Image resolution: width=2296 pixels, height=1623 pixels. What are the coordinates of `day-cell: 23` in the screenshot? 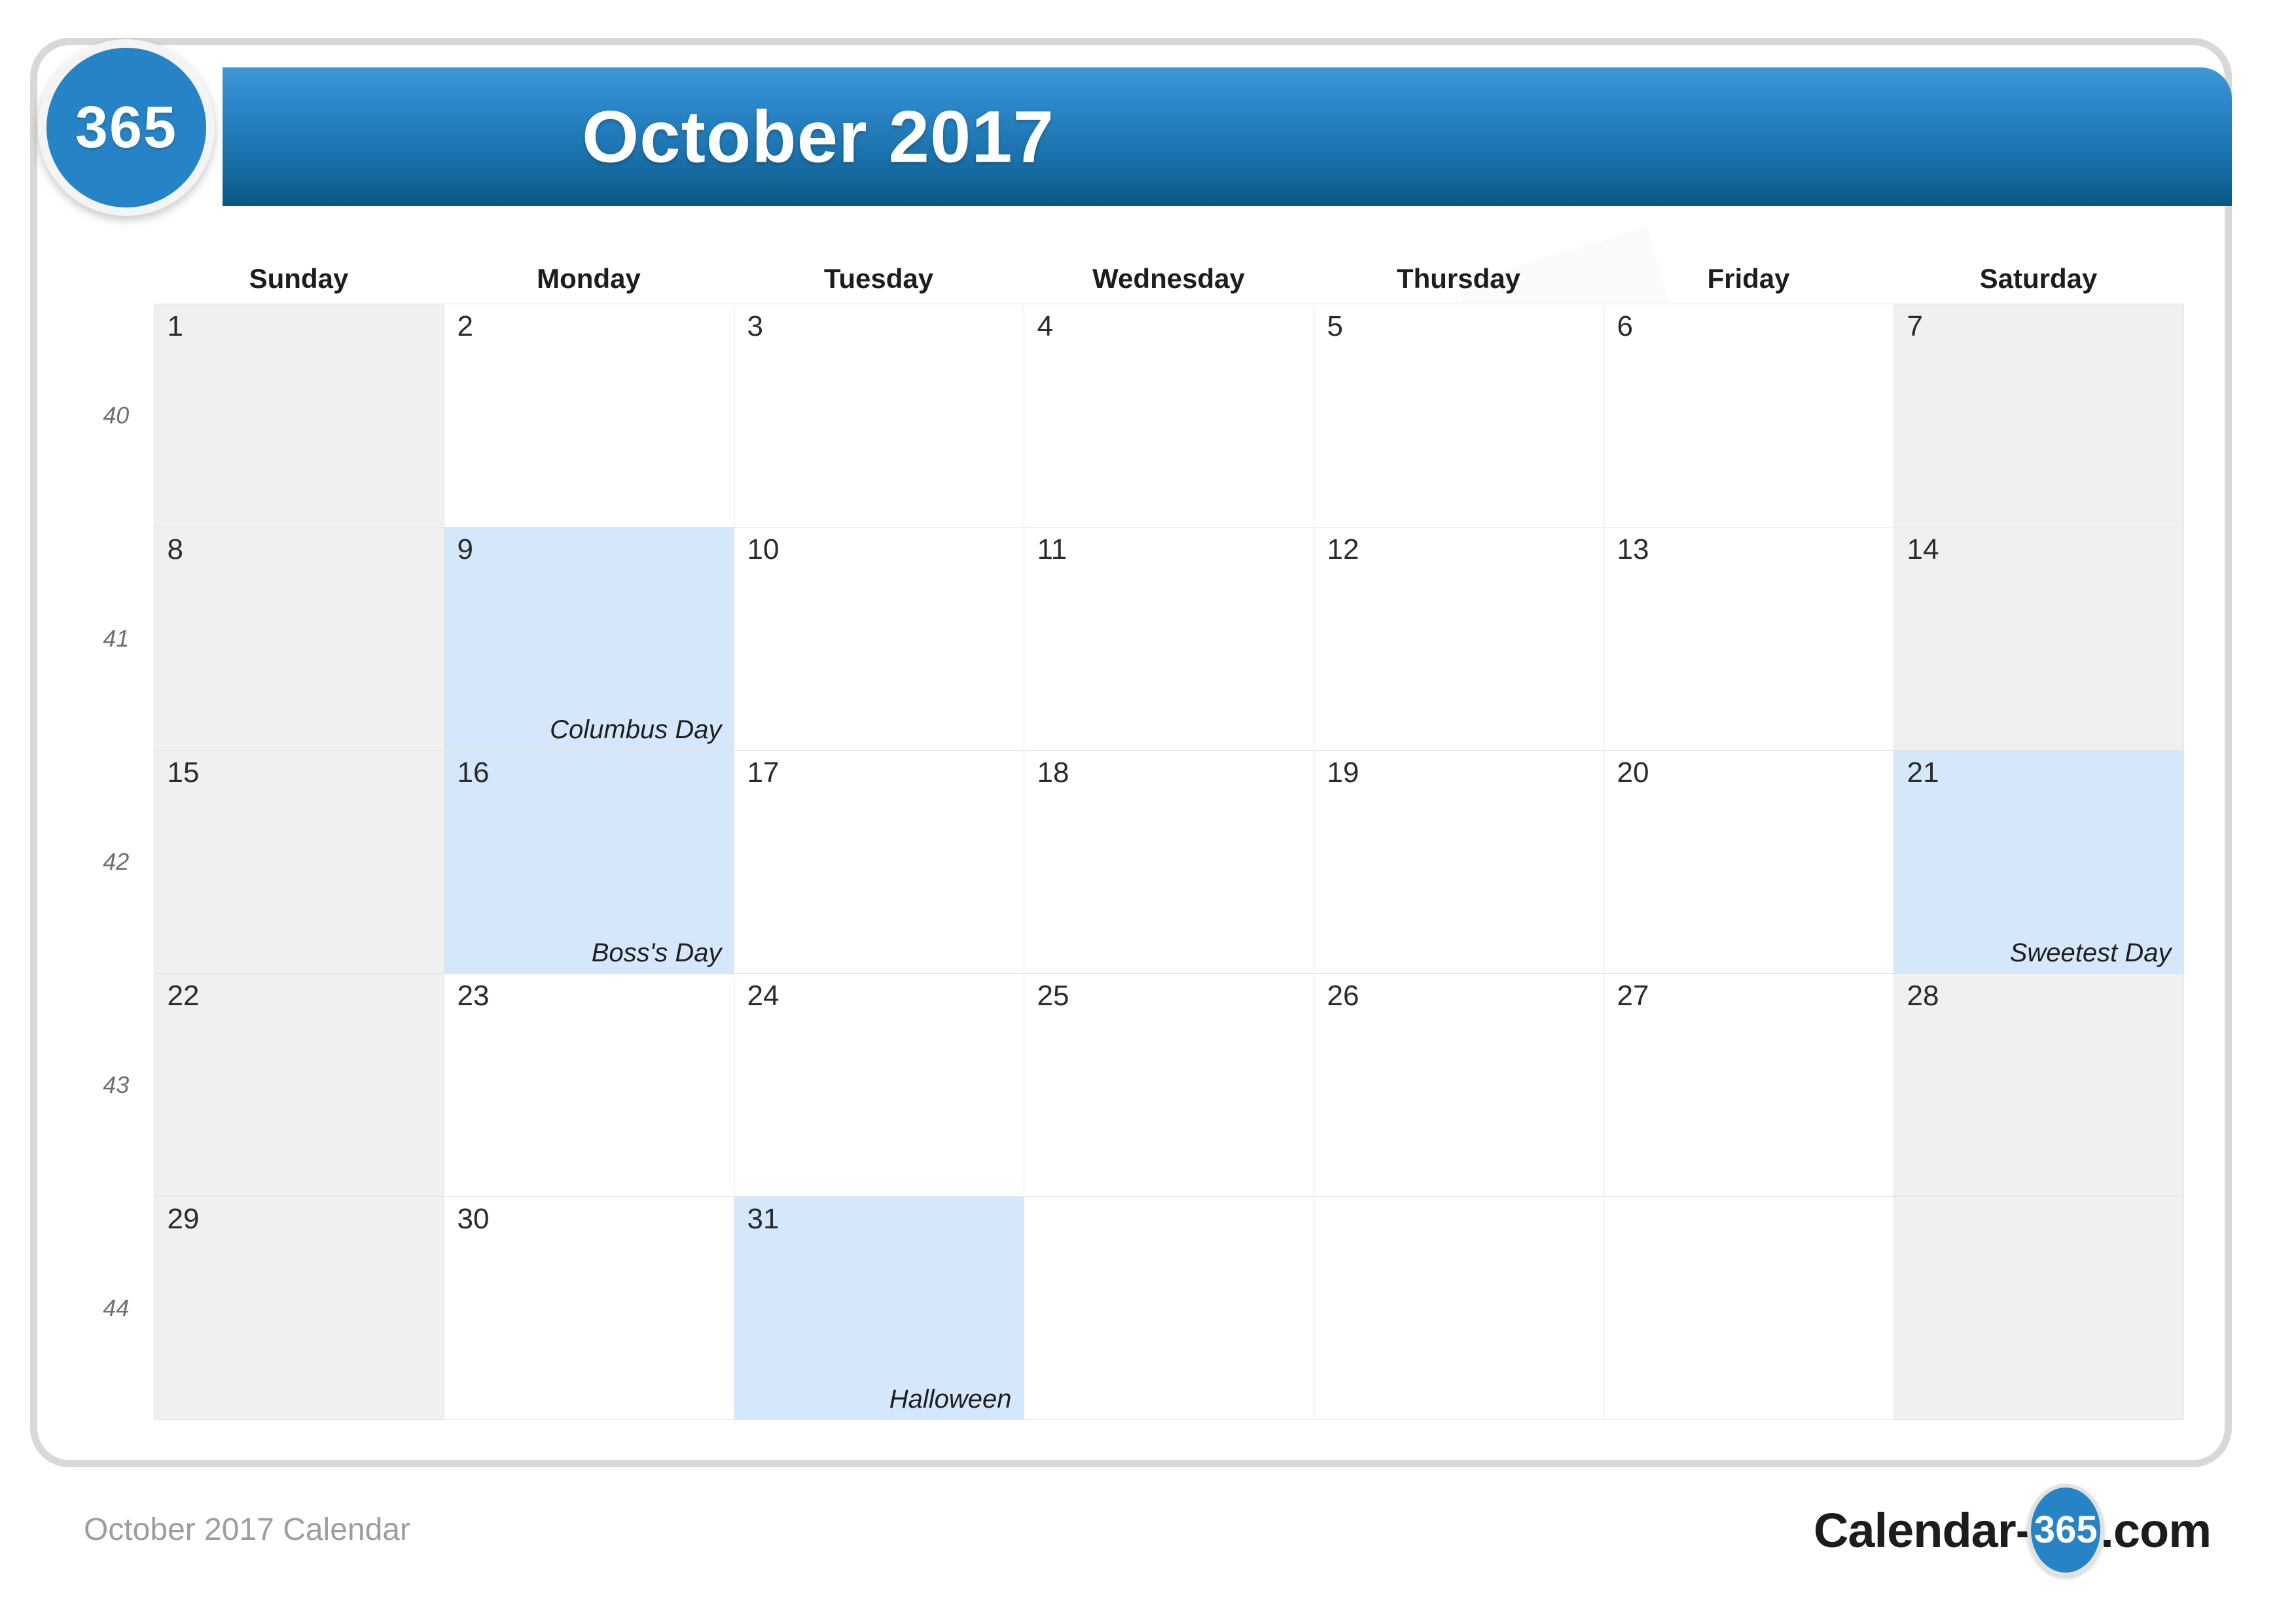 It's located at (588, 1085).